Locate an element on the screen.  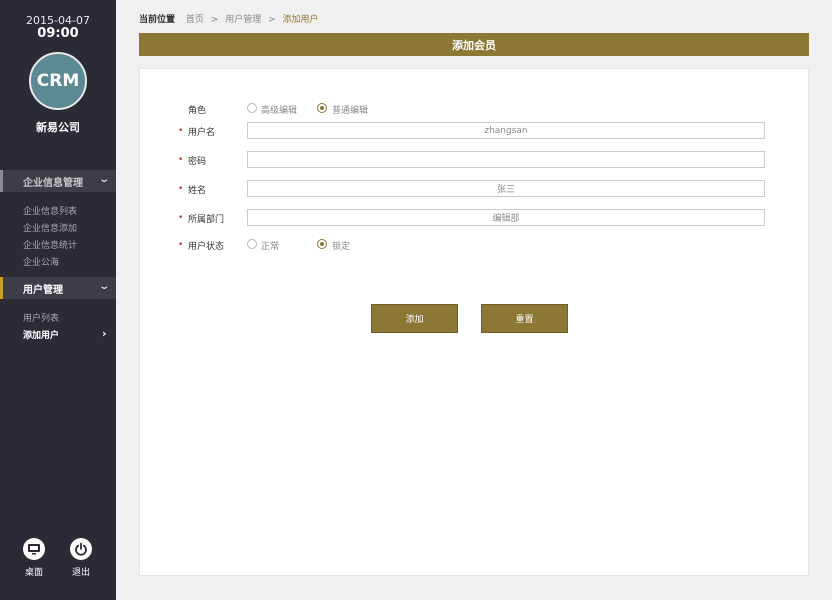
status-radio-locked is located at coordinates (322, 244).